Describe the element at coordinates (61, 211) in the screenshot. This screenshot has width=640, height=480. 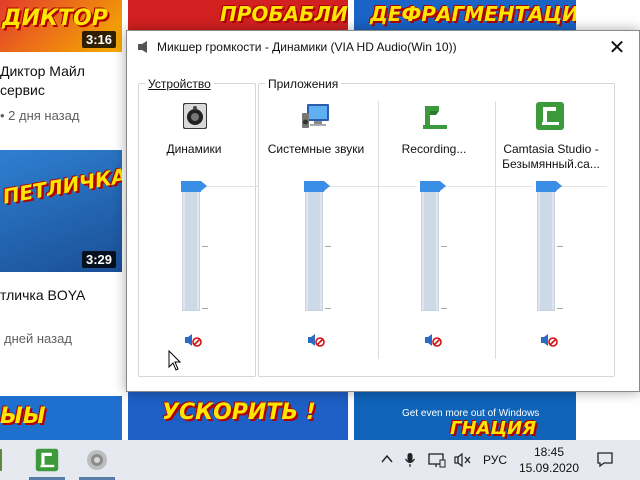
I see `video-thumbnail-2: ПЕТЛИЧКА 3:29` at that location.